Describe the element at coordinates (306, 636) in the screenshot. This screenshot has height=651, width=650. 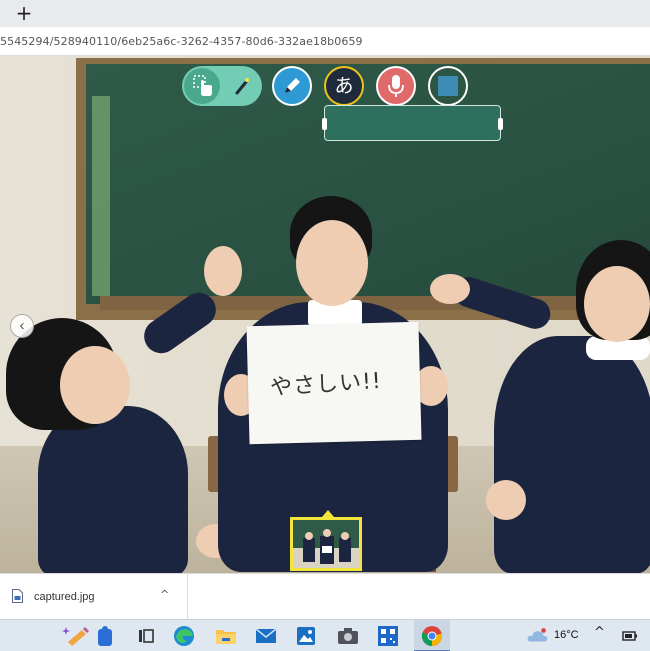
I see `photos-app-icon` at that location.